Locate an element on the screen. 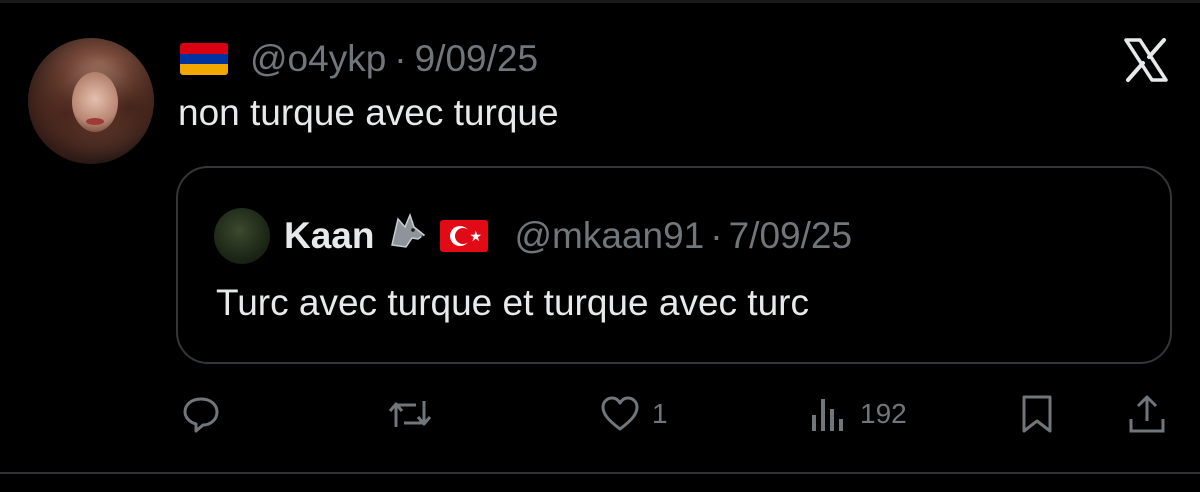 This screenshot has height=492, width=1200. author-avatar is located at coordinates (91, 101).